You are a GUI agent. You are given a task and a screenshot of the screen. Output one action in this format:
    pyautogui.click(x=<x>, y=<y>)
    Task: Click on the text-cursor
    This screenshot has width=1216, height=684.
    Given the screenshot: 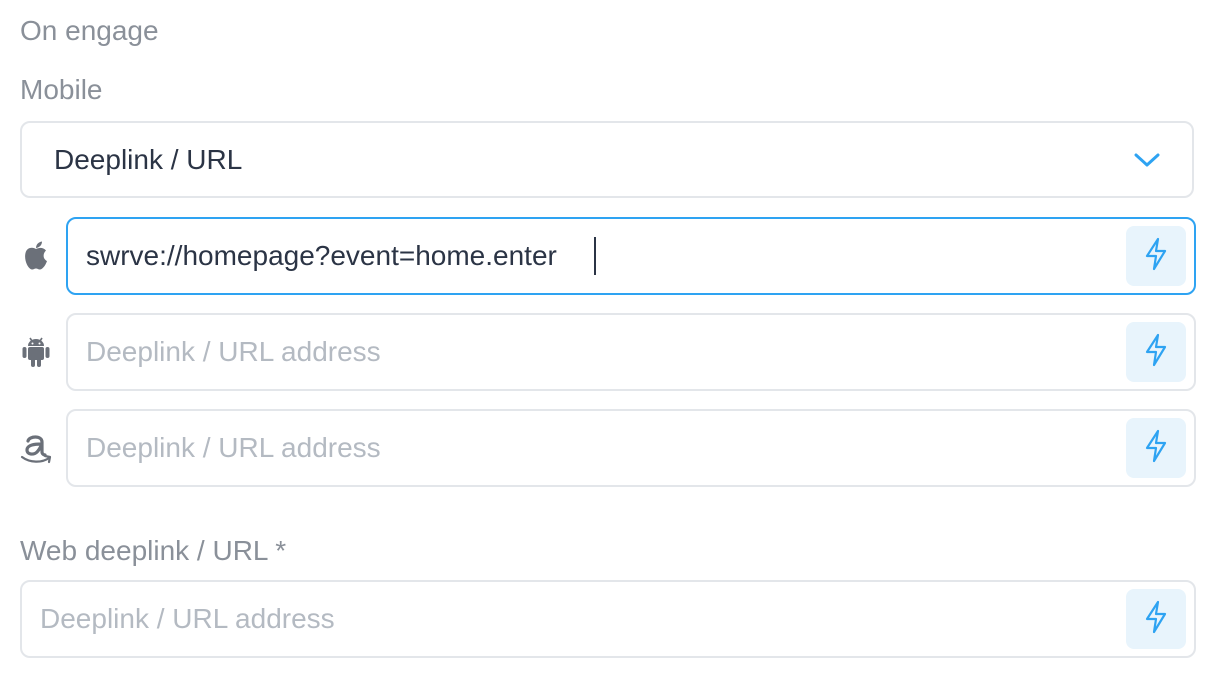 What is the action you would take?
    pyautogui.click(x=595, y=256)
    